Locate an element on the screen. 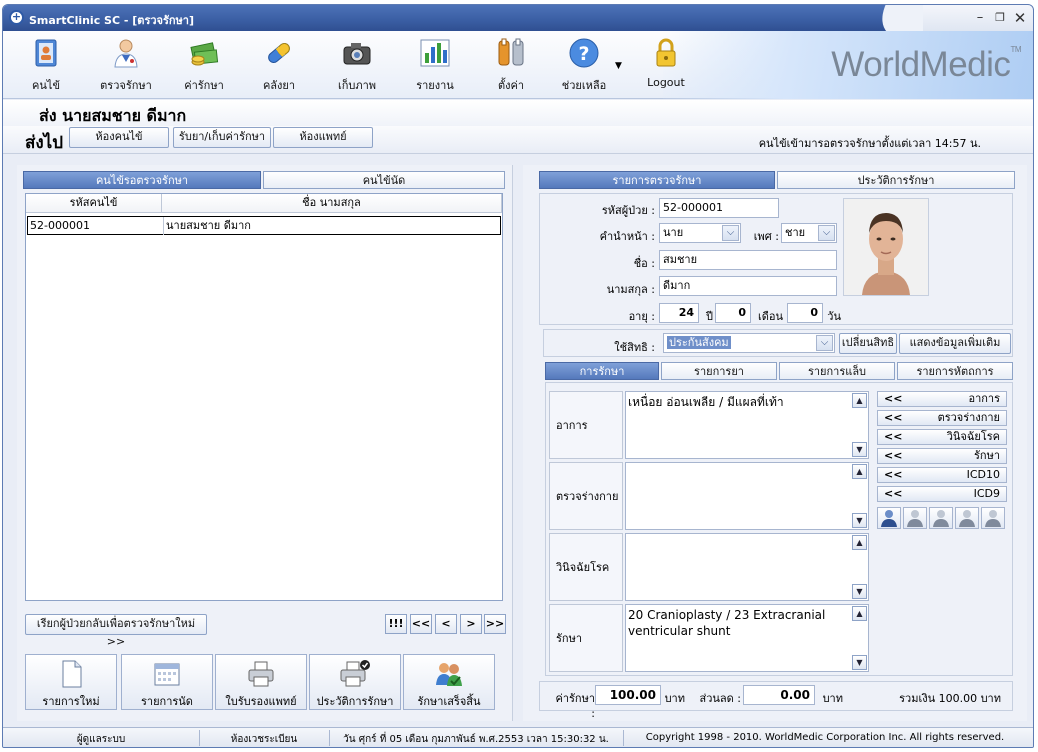  calendar-icon is located at coordinates (167, 674).